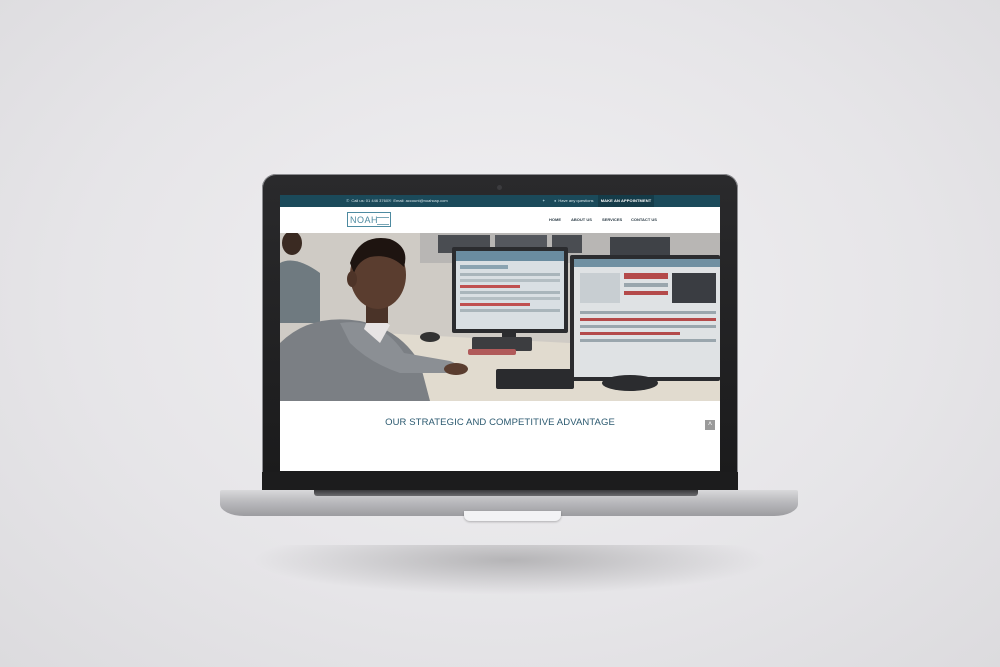 Image resolution: width=1000 pixels, height=667 pixels. I want to click on site-logo: NOAH, so click(369, 219).